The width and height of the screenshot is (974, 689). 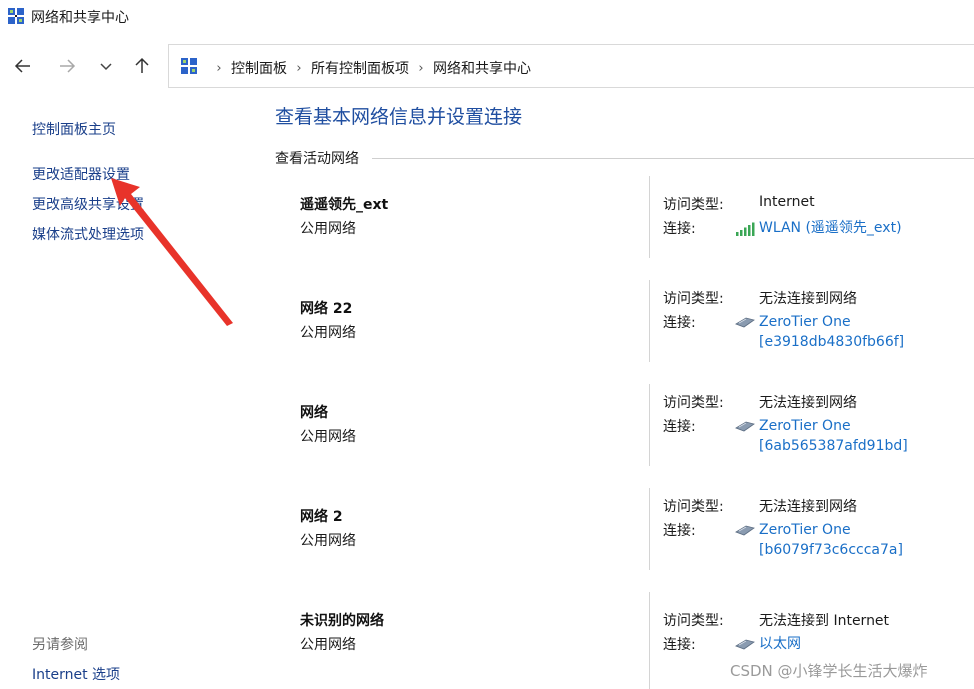 What do you see at coordinates (259, 68) in the screenshot?
I see `breadcrumb-control-panel: 控制面板` at bounding box center [259, 68].